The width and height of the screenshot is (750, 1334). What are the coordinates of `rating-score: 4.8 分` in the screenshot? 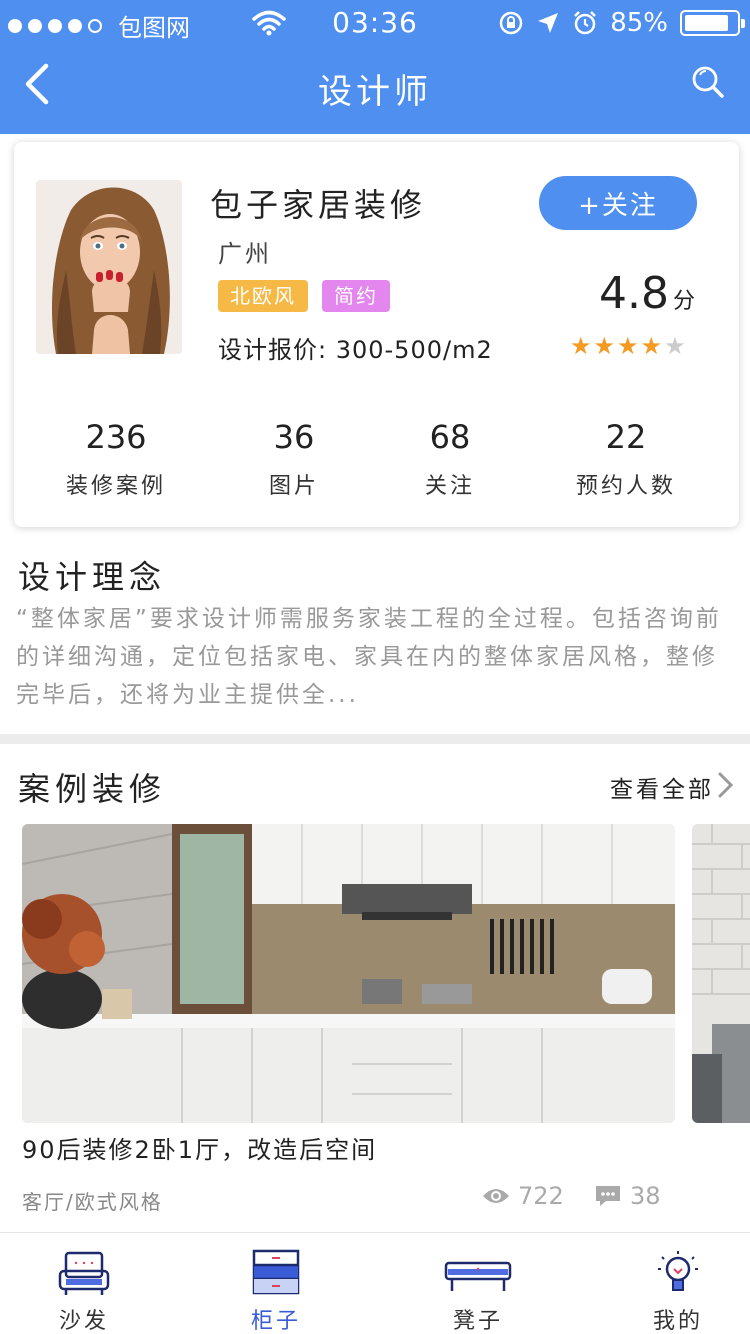 It's located at (647, 293).